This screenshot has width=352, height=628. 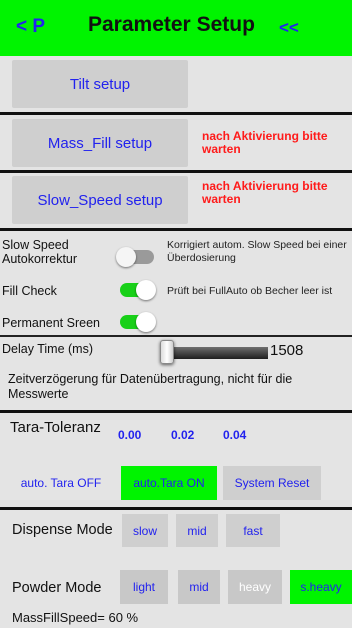 I want to click on powder-mid-button: mid, so click(x=199, y=587).